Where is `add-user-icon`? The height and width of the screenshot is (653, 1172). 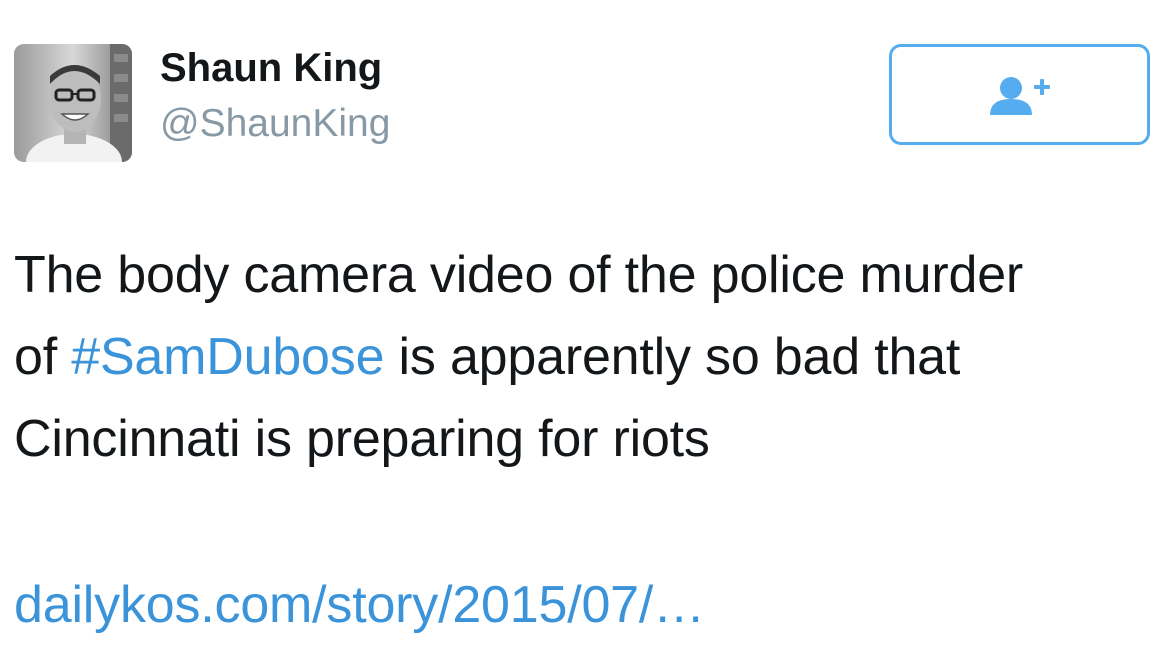
add-user-icon is located at coordinates (1019, 95).